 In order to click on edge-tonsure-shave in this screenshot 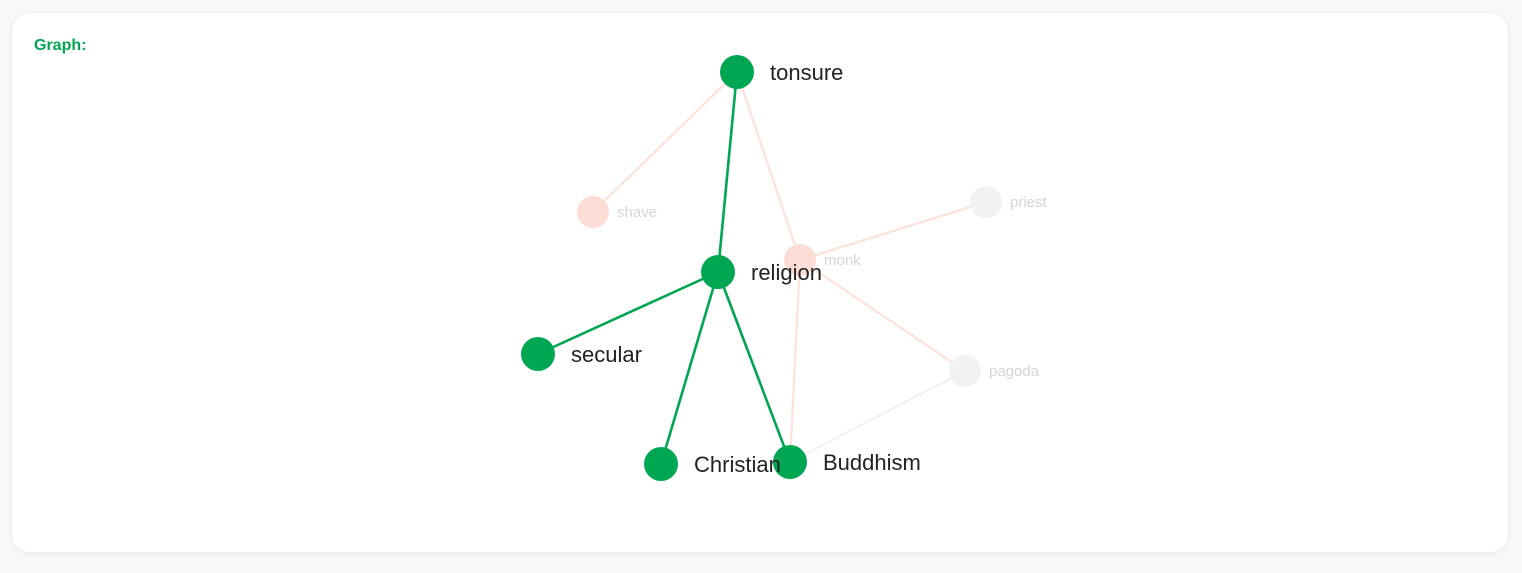, I will do `click(665, 142)`.